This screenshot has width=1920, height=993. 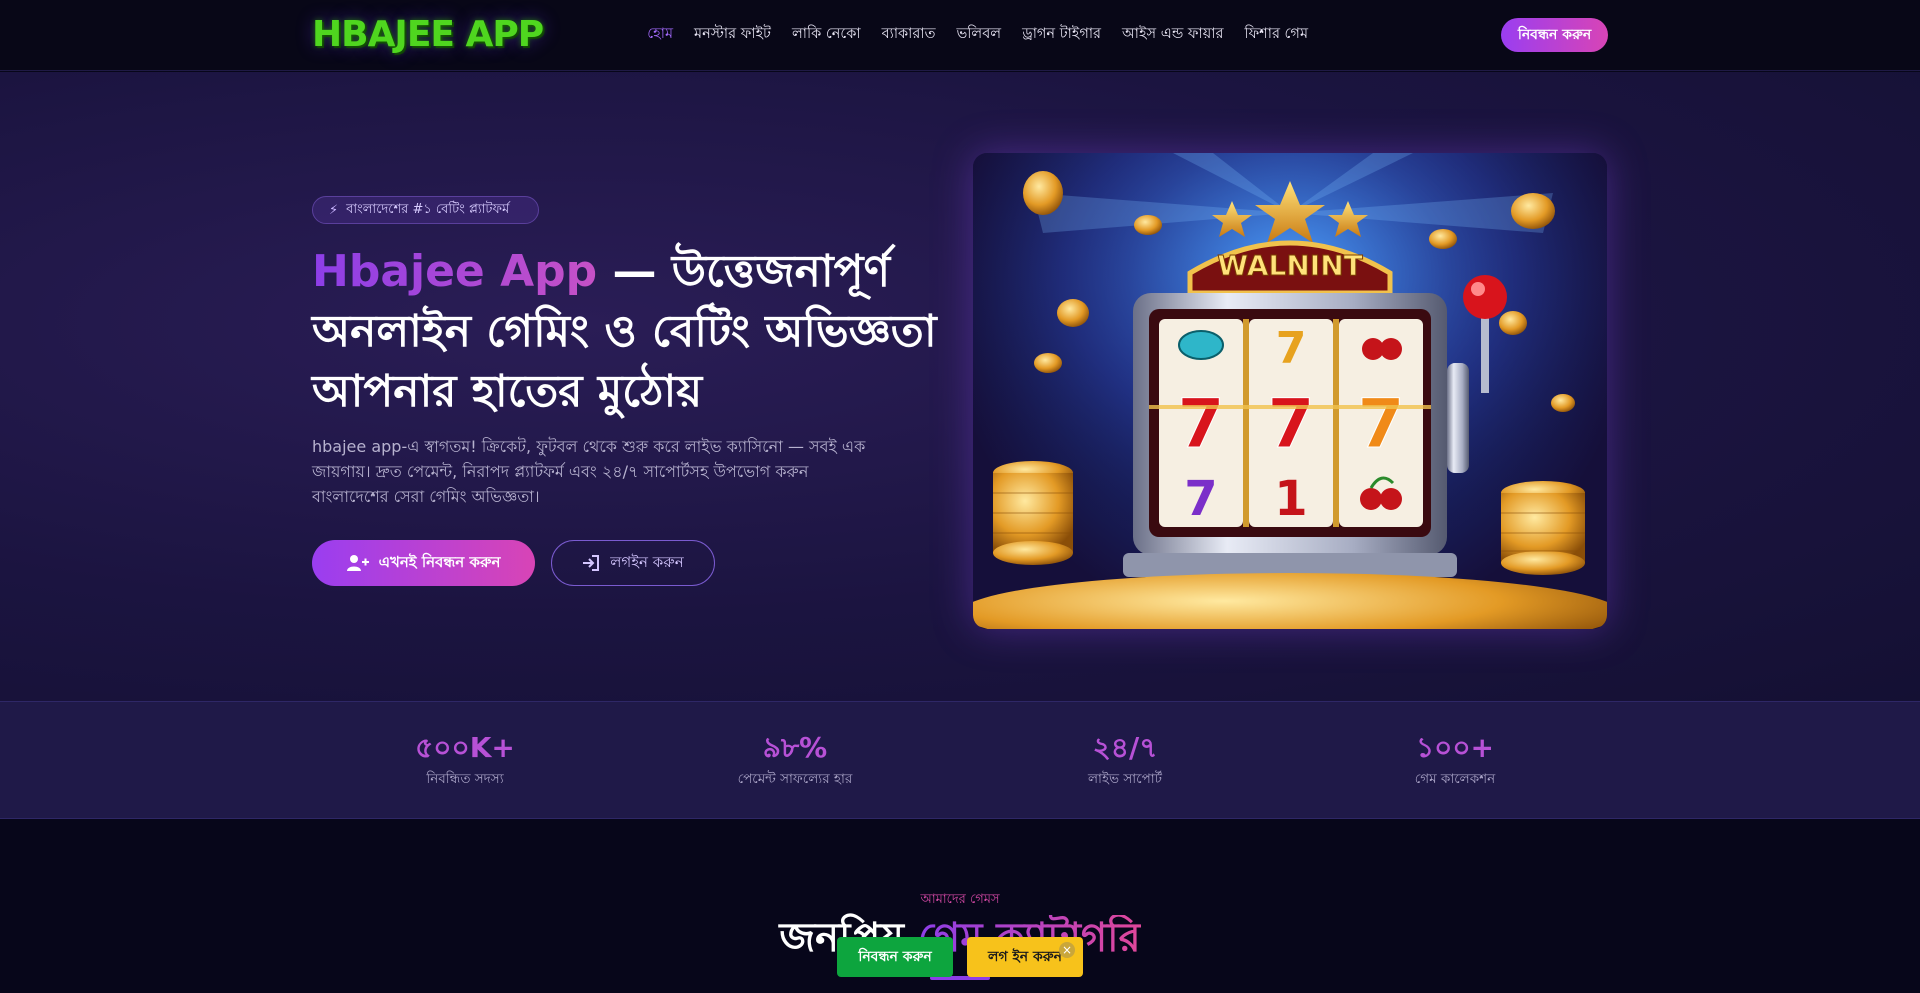 What do you see at coordinates (895, 957) in the screenshot?
I see `sticky-register-button: নিবন্ধন করুন` at bounding box center [895, 957].